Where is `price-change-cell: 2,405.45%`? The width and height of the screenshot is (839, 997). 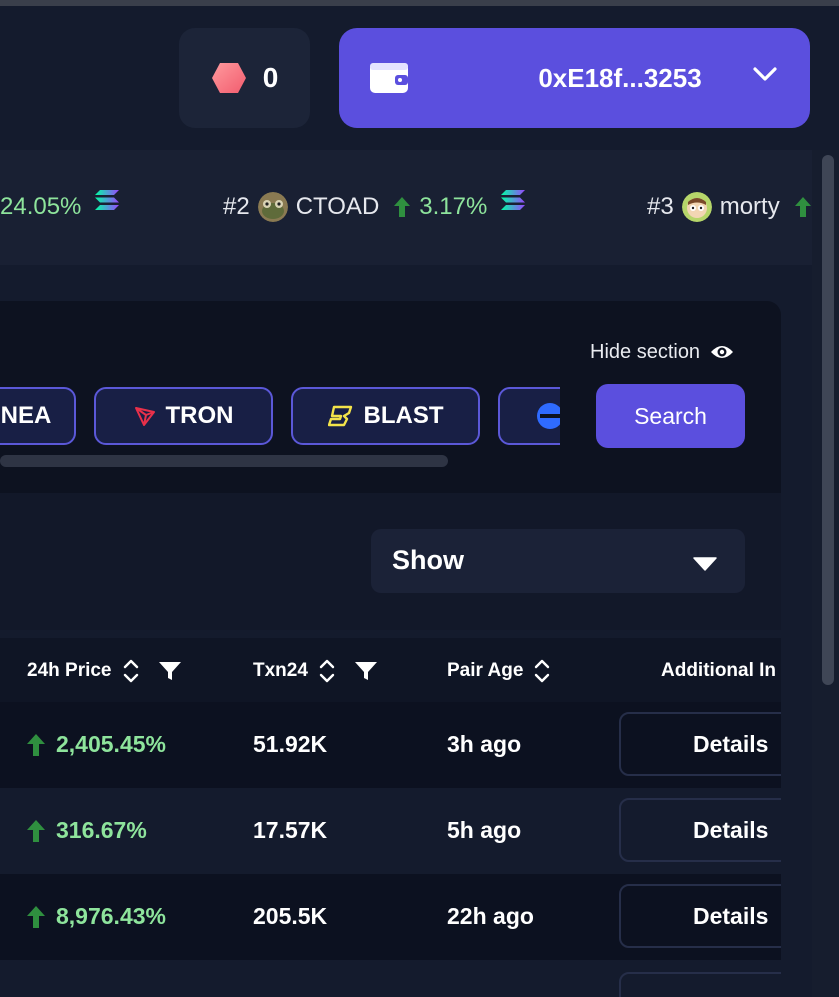
price-change-cell: 2,405.45% is located at coordinates (96, 744).